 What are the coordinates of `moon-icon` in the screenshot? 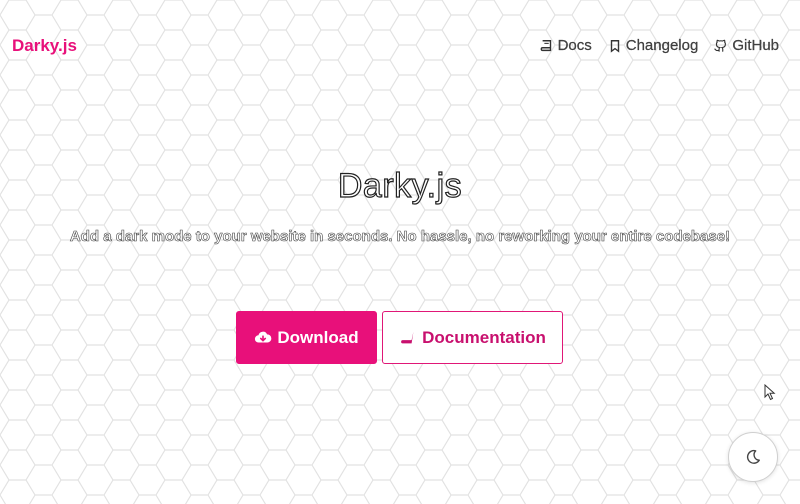 It's located at (753, 456).